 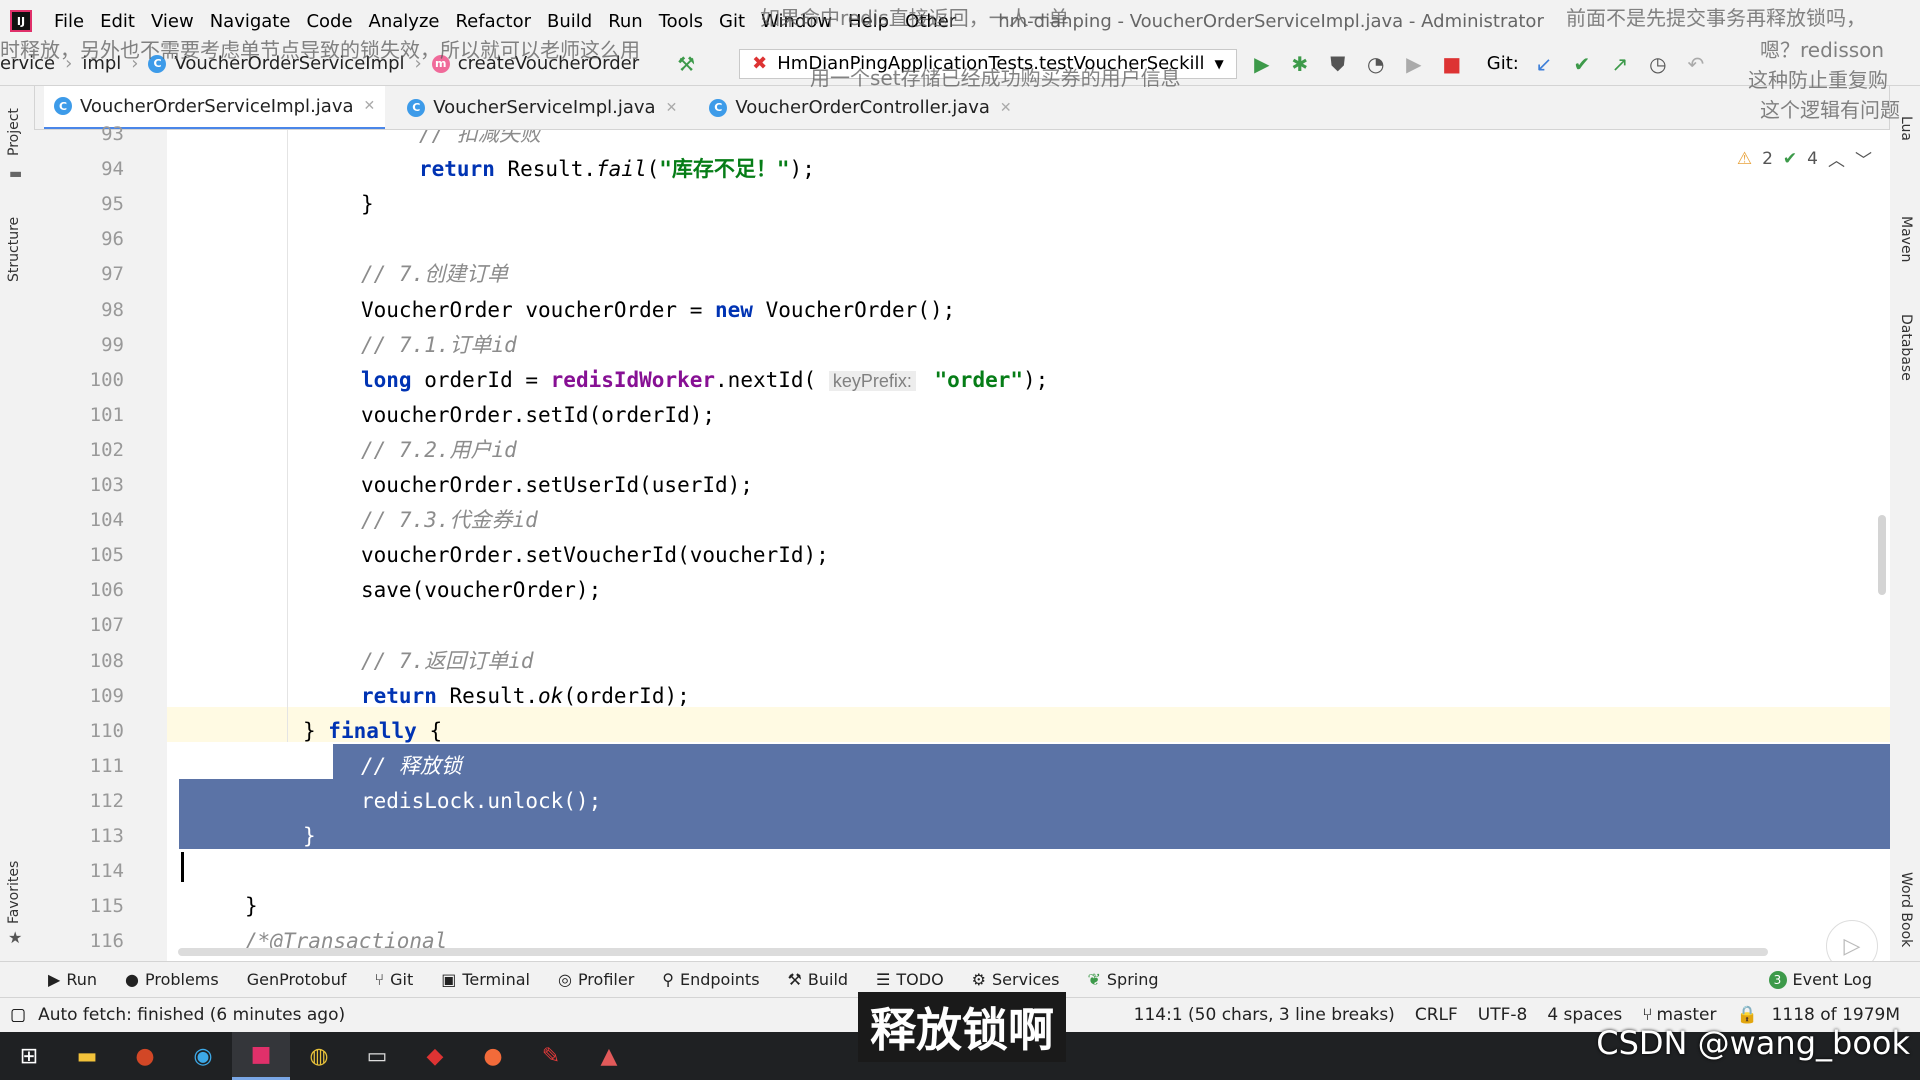 I want to click on status-toggle-icon: ▢, so click(x=18, y=1015).